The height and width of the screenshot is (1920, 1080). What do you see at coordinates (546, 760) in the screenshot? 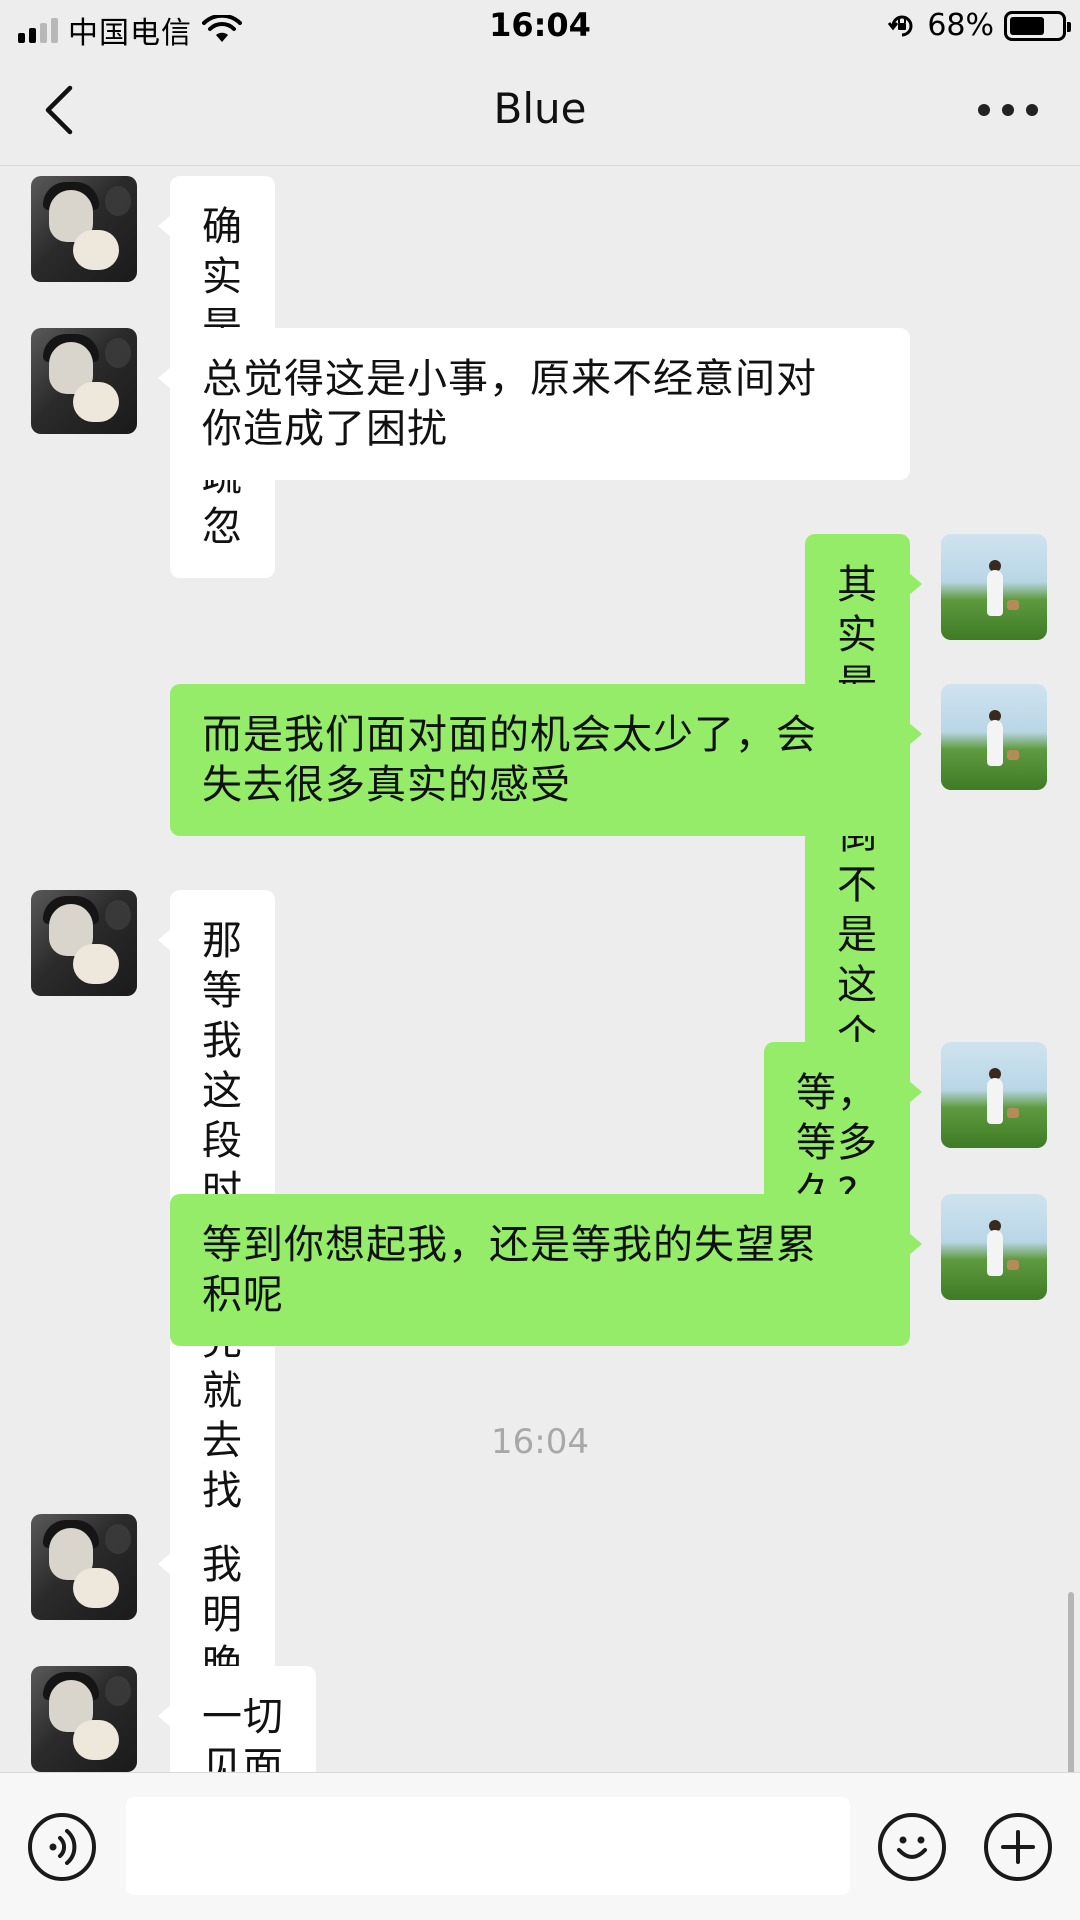
I see `message-bubble: 而是我们面对面的机会太少了，会 失去很多真实的感受` at bounding box center [546, 760].